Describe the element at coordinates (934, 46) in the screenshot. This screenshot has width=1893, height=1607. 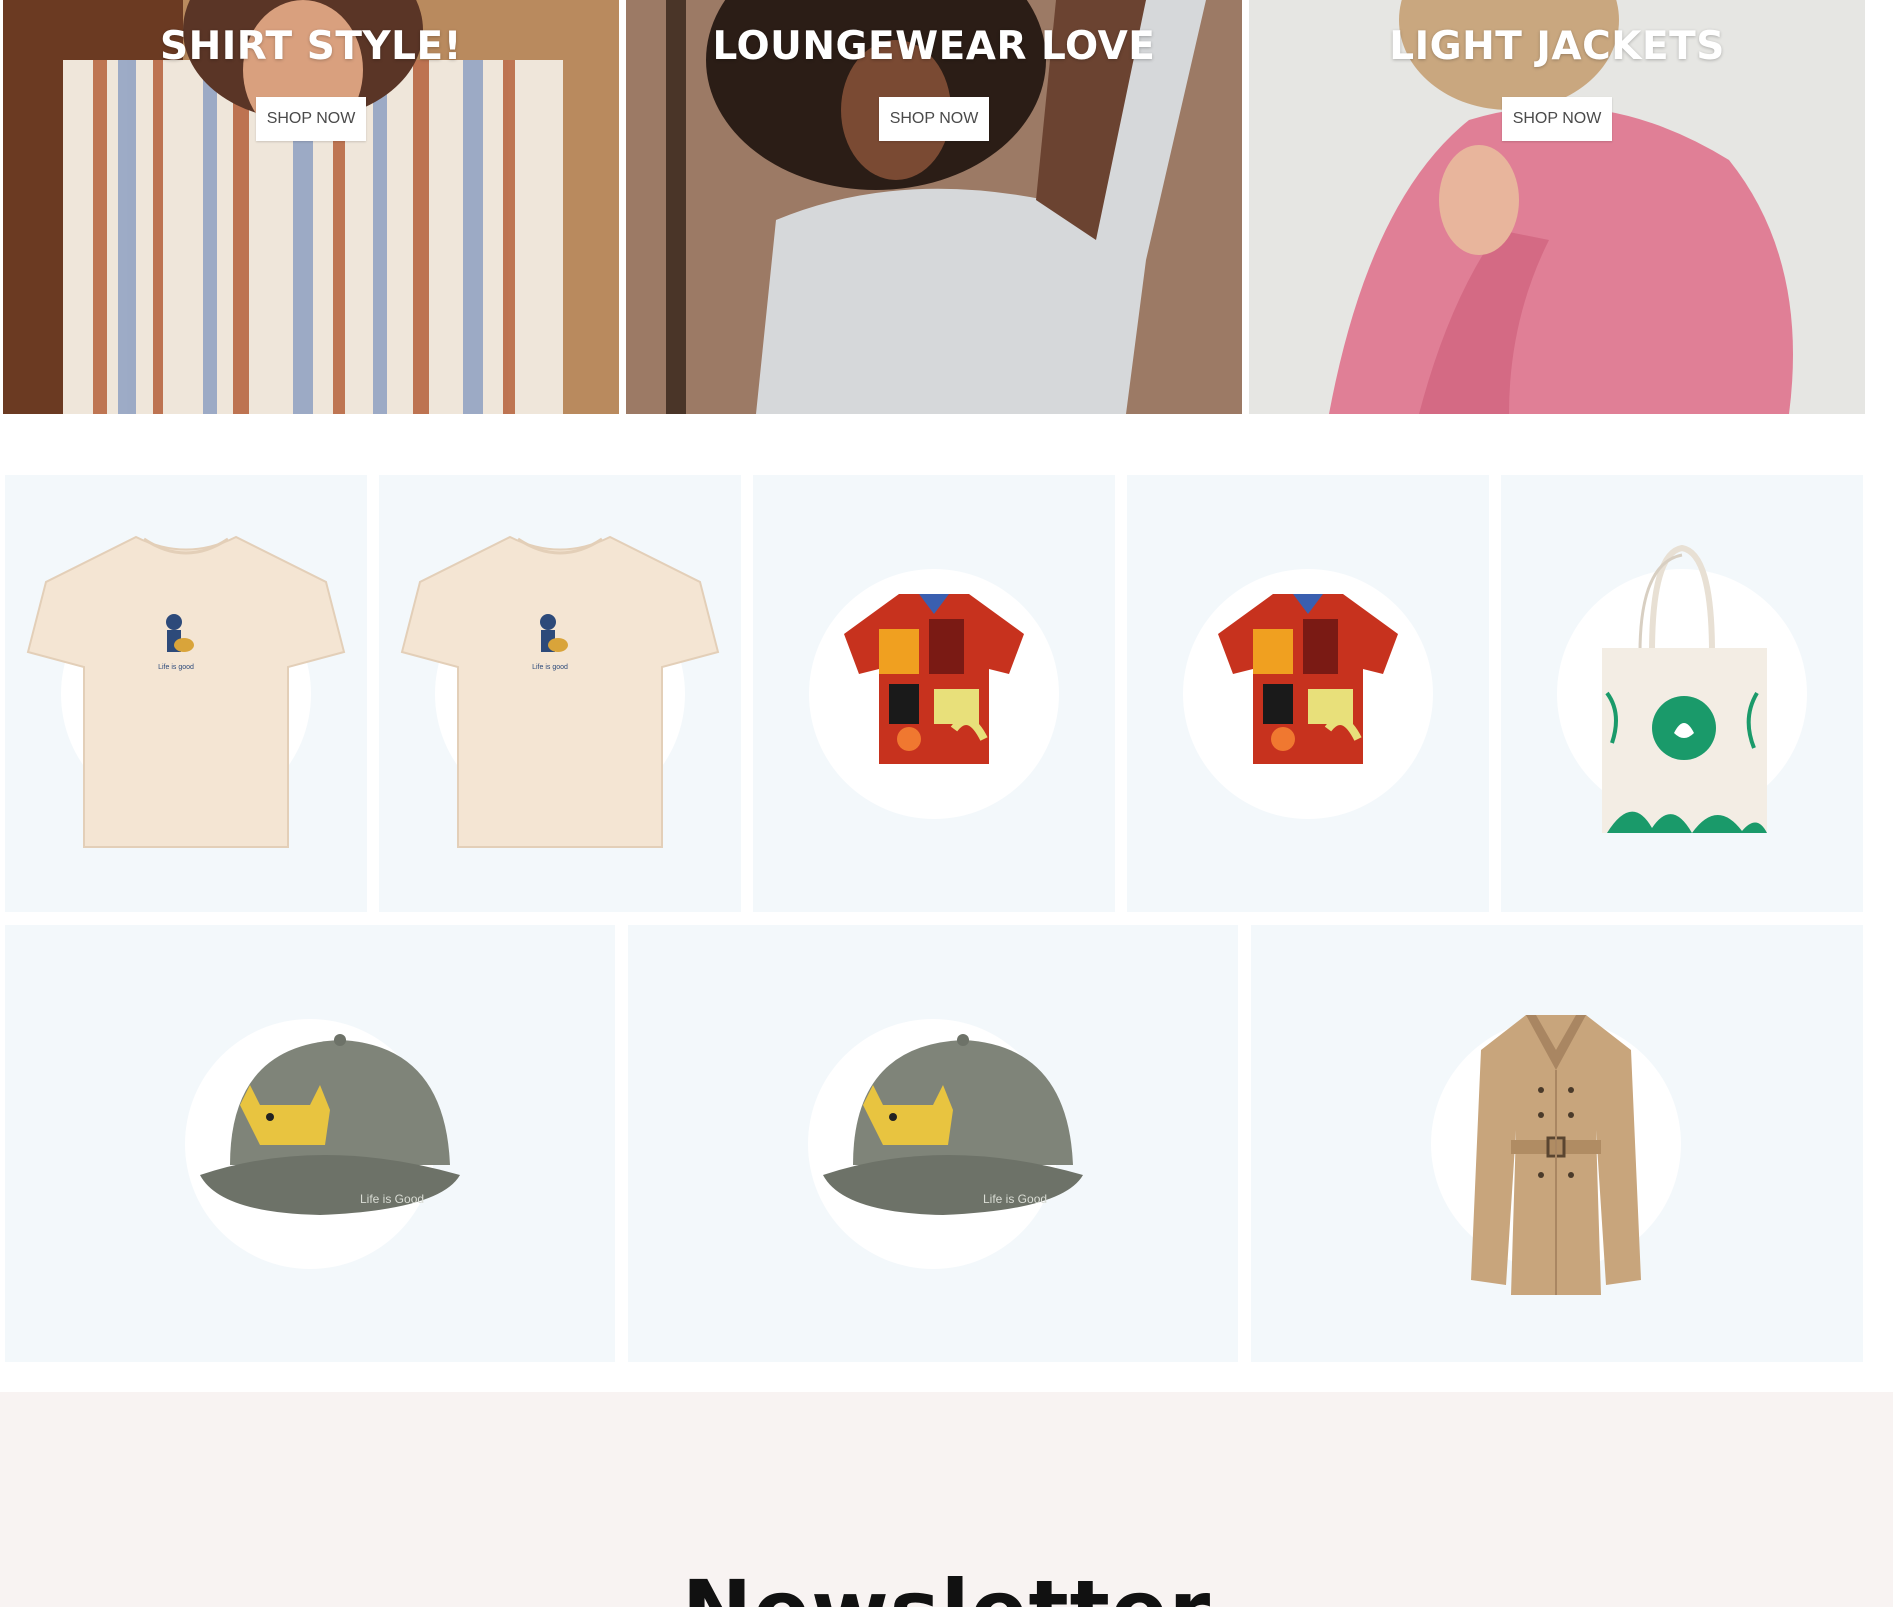
I see `banner-title: LOUNGEWEAR LOVE` at that location.